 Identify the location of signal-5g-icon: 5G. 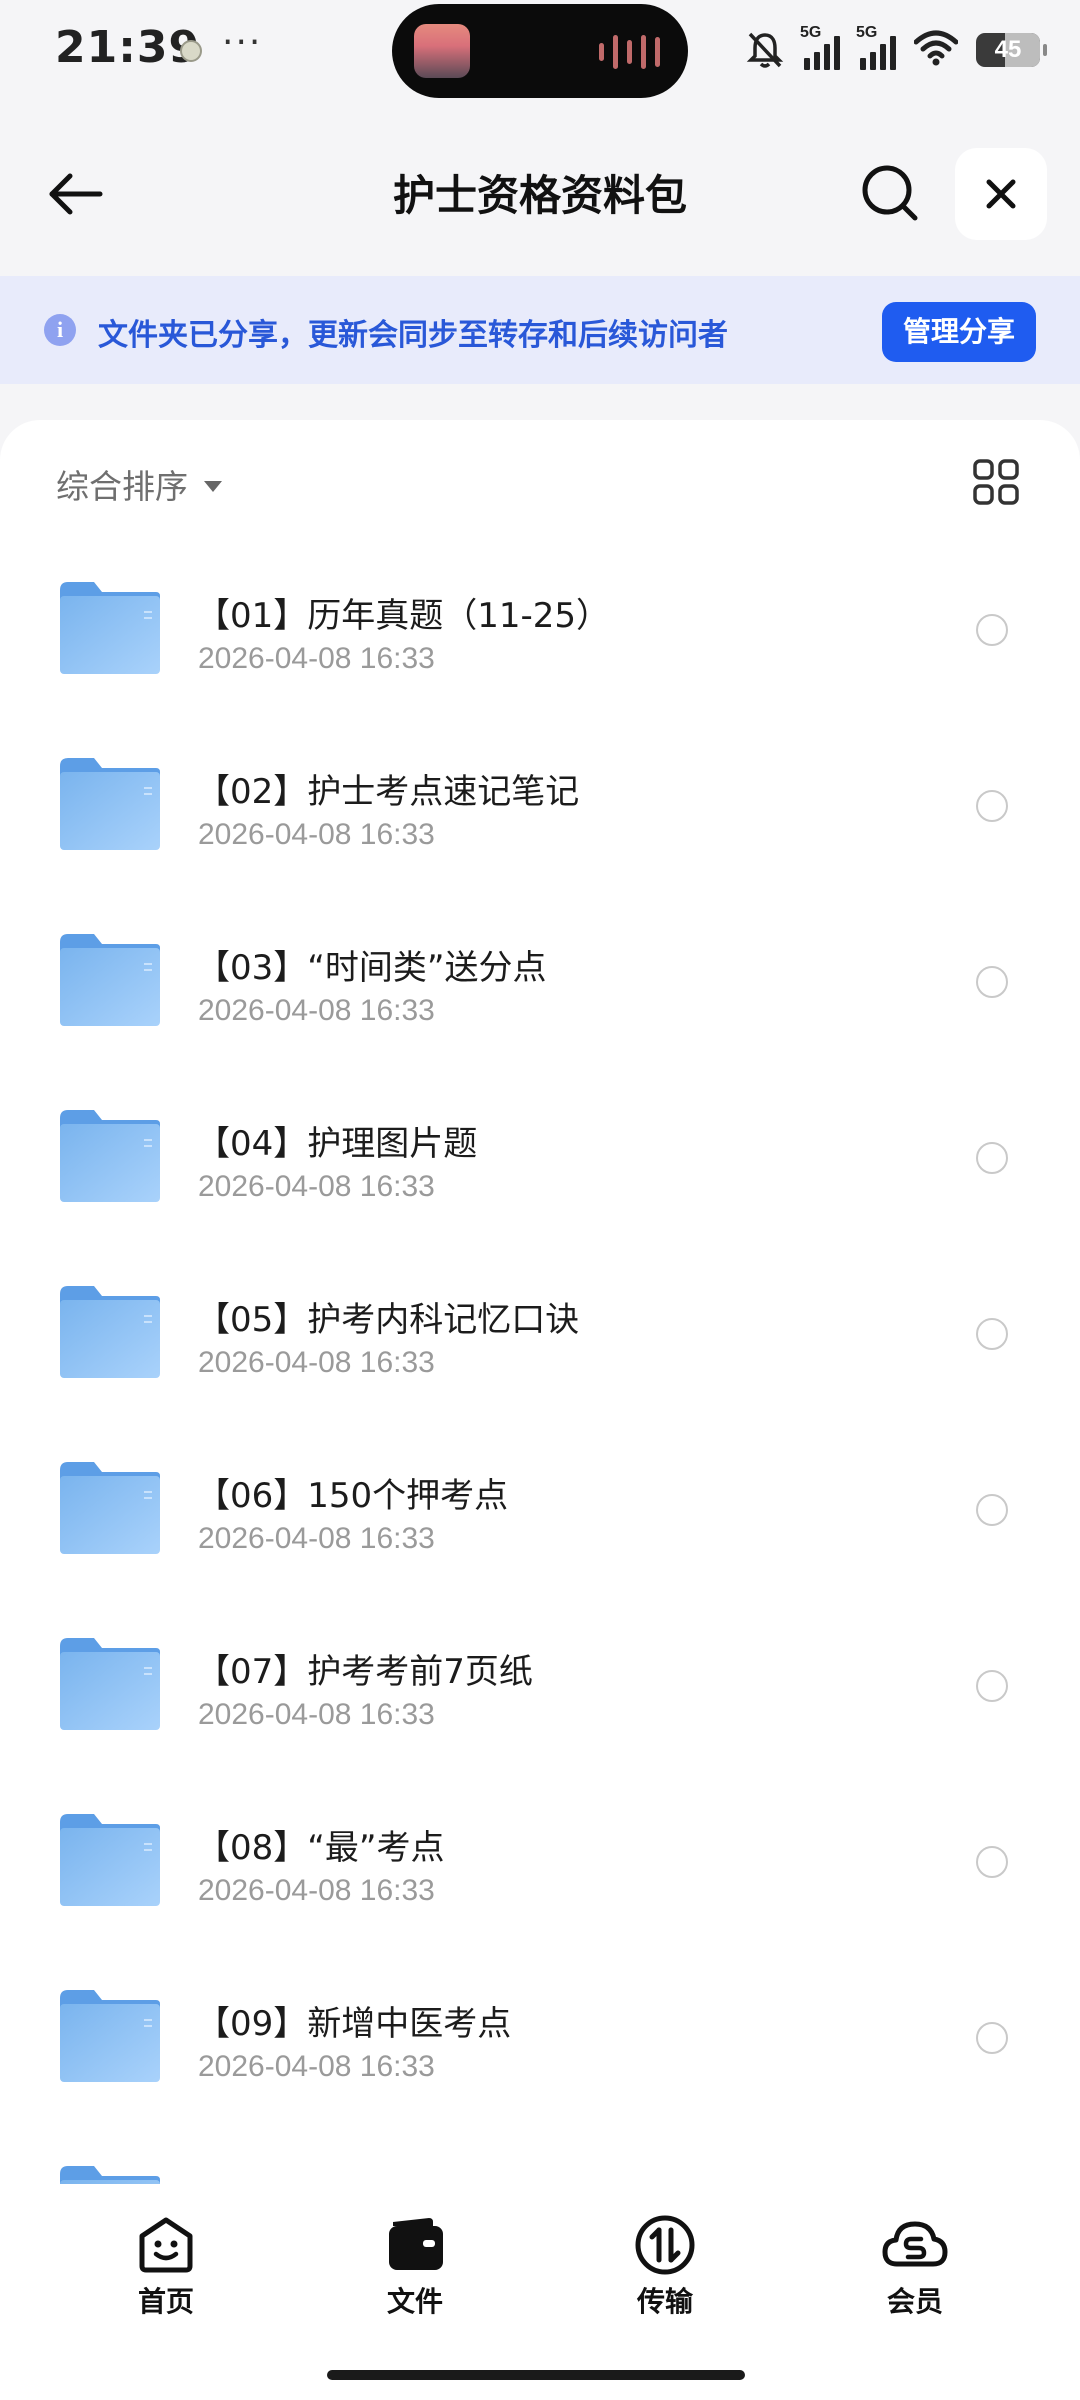
(820, 47).